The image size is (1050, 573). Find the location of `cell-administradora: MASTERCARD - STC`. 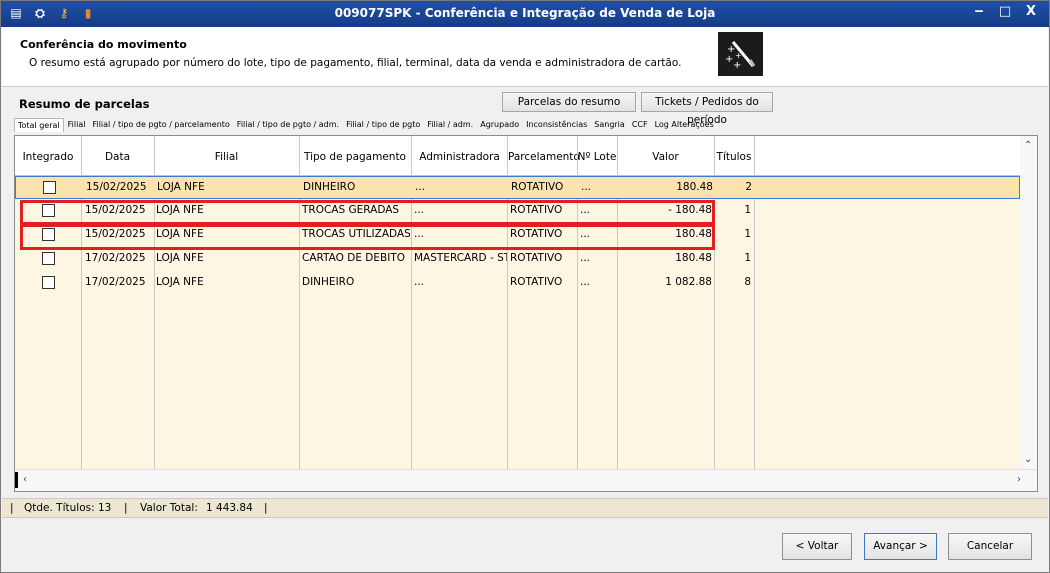

cell-administradora: MASTERCARD - STC is located at coordinates (460, 258).